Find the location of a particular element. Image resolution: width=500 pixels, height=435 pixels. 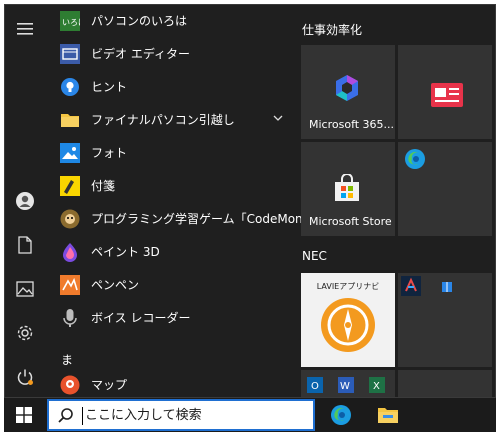

power-icon is located at coordinates (25, 377).